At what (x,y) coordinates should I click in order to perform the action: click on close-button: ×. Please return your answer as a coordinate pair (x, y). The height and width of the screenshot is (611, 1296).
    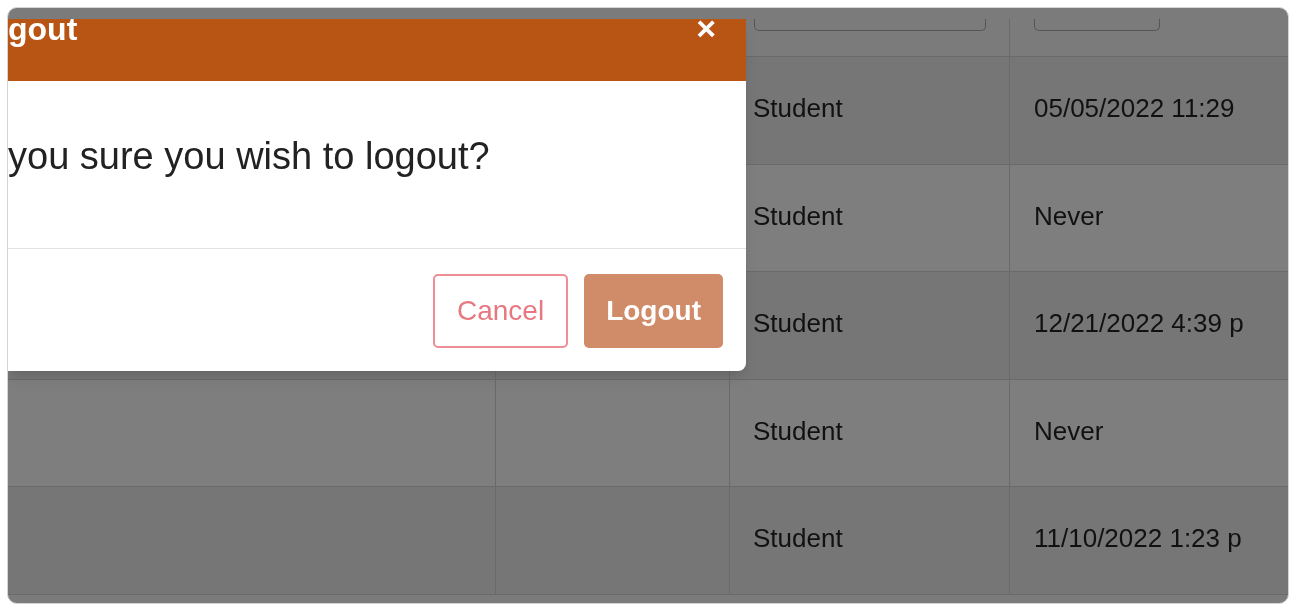
    Looking at the image, I should click on (706, 28).